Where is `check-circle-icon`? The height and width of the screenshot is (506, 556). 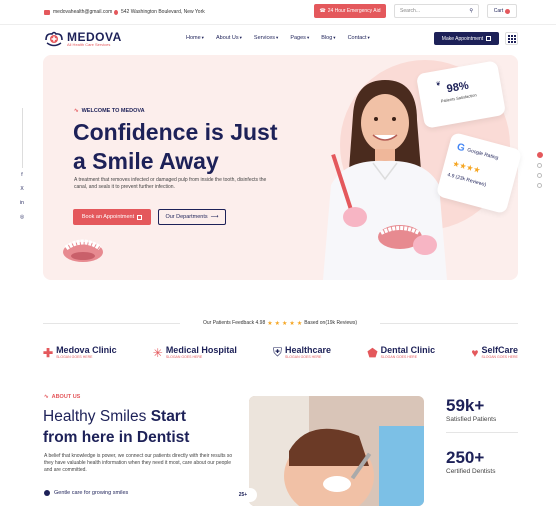
check-circle-icon is located at coordinates (47, 493).